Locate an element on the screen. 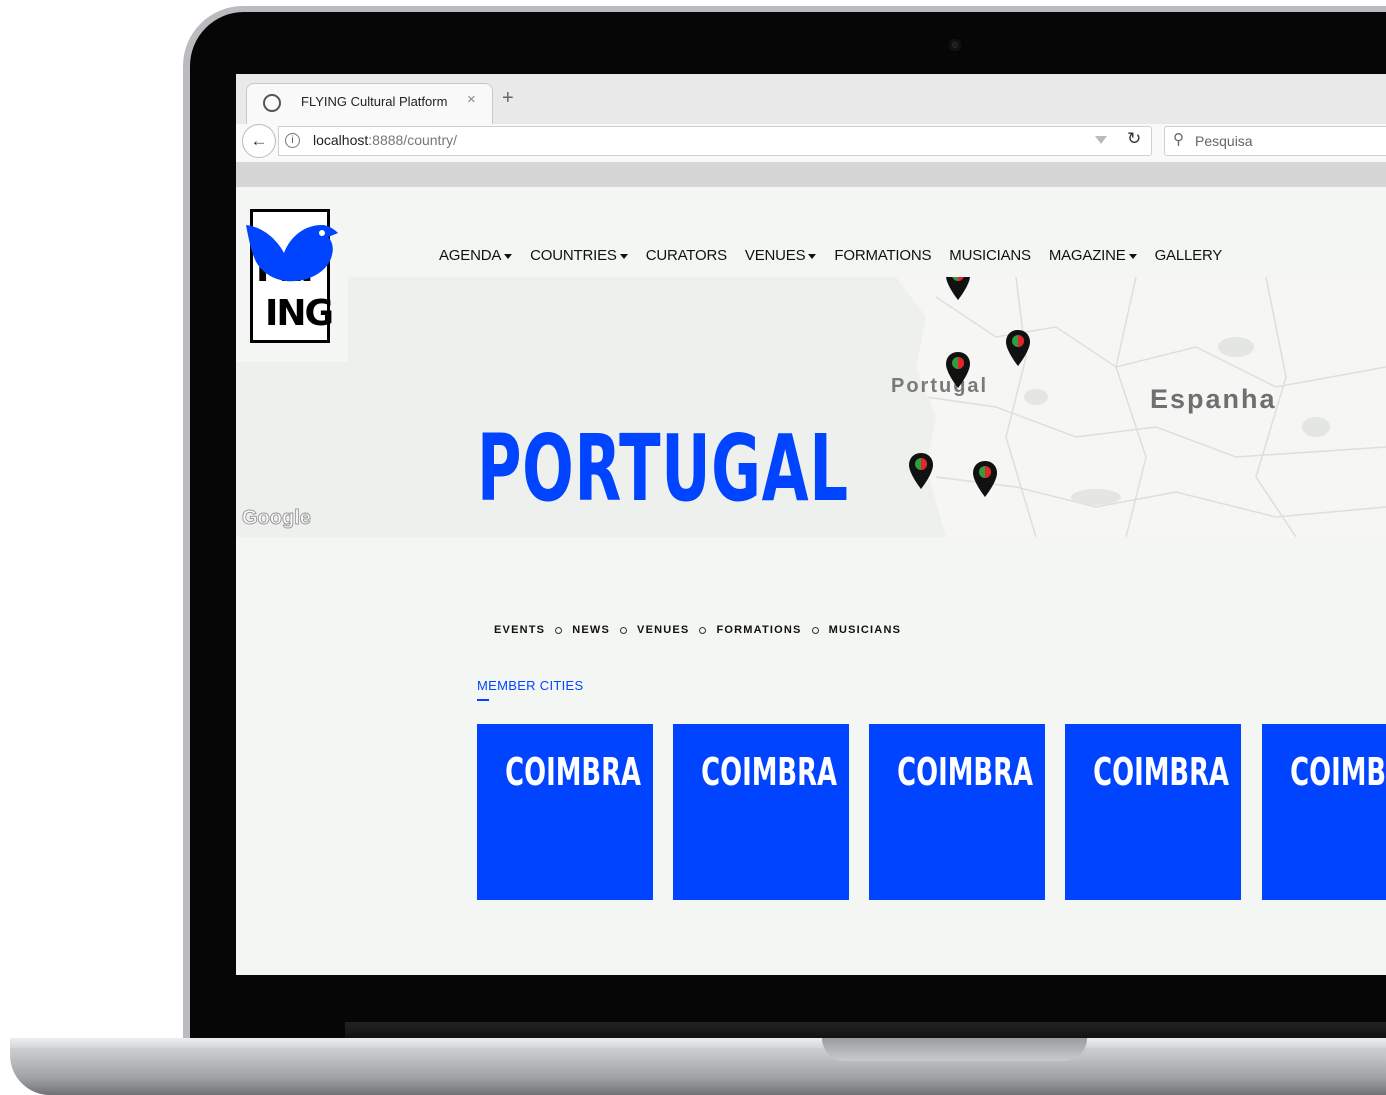  nav-item-musicians: MUSICIANS is located at coordinates (990, 255).